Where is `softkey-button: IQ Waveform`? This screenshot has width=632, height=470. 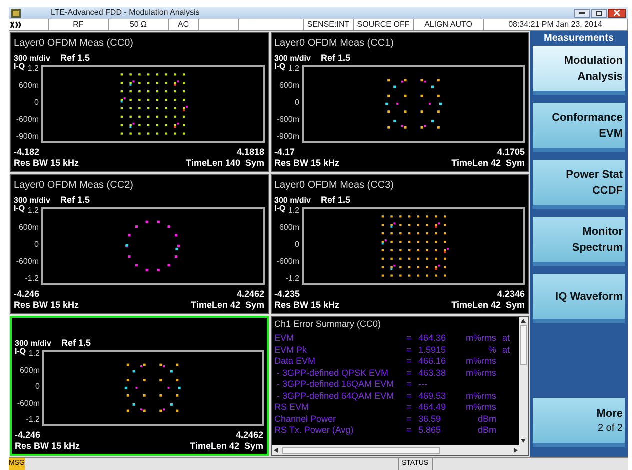
softkey-button: IQ Waveform is located at coordinates (579, 298).